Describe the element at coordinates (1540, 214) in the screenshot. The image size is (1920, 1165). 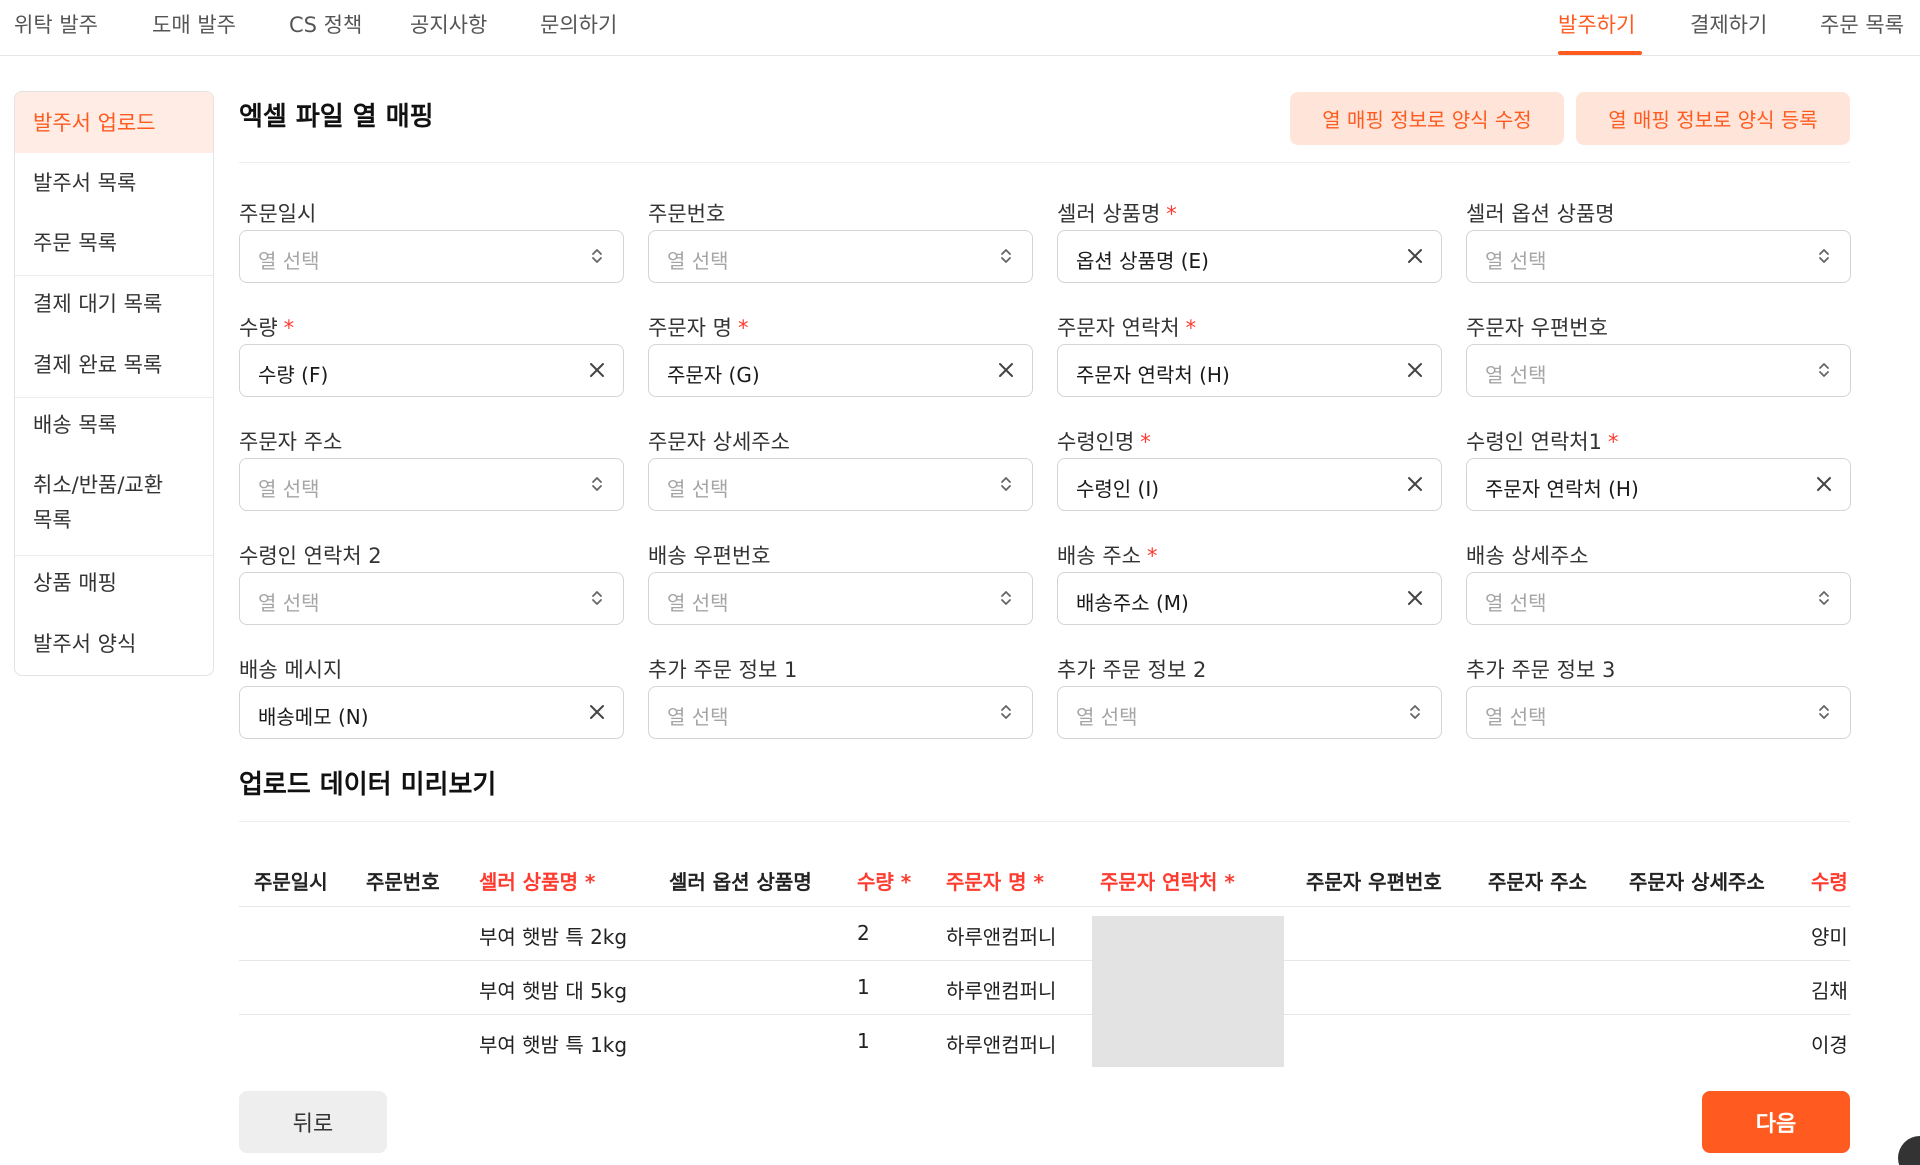
I see `field-label-text: 셀러 옵션 상품명` at that location.